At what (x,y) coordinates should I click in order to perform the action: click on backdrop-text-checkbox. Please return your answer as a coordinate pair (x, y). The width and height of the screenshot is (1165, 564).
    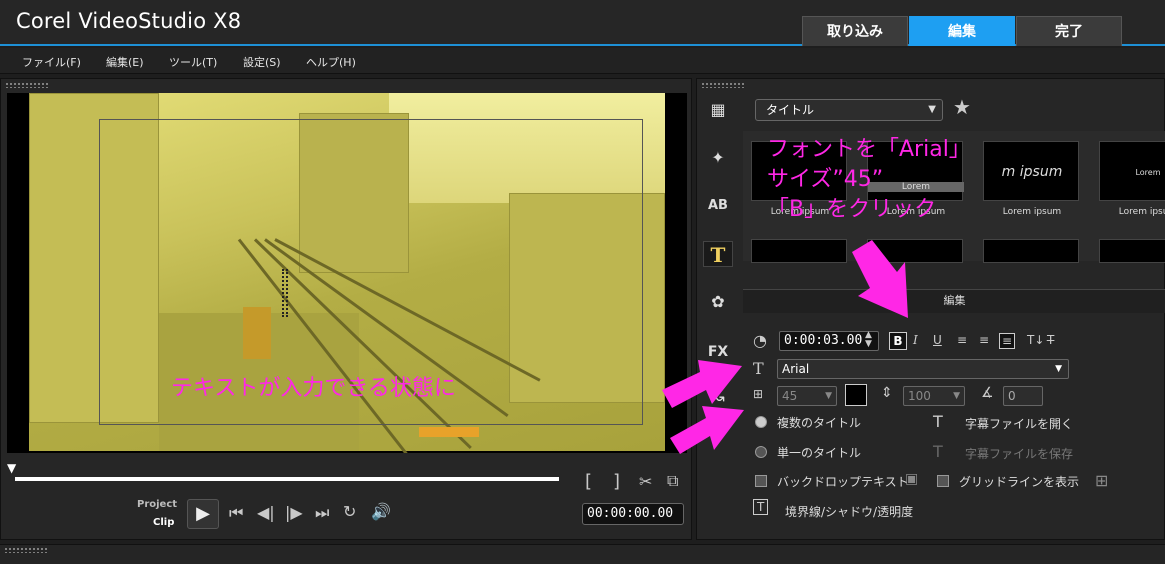
    Looking at the image, I should click on (761, 481).